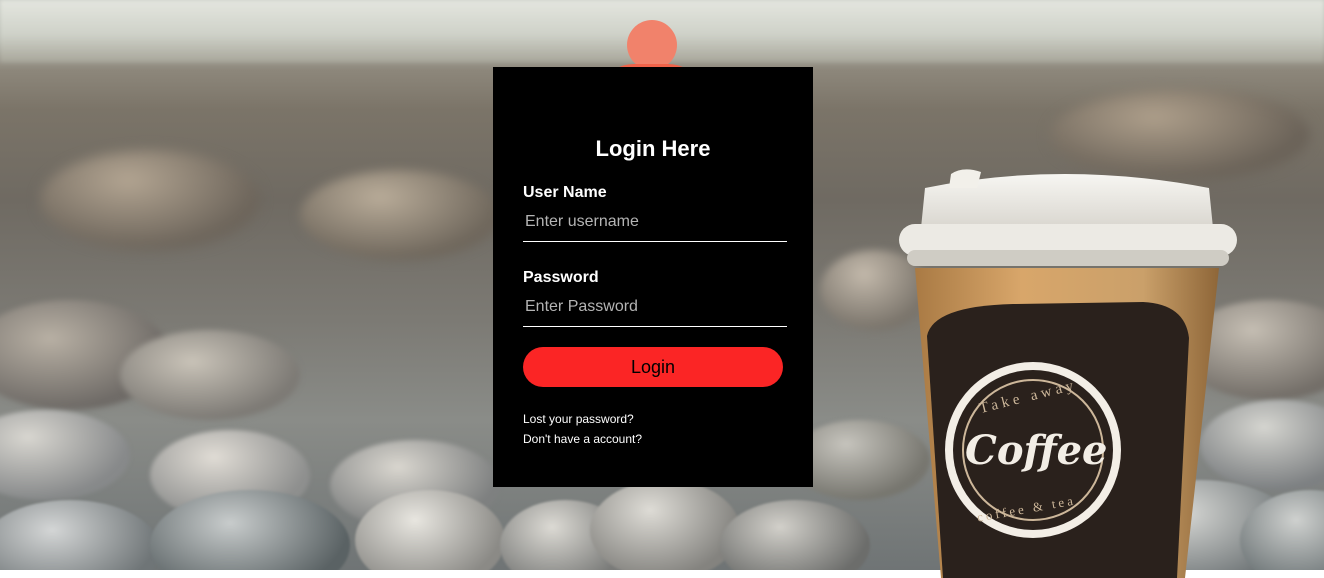 The width and height of the screenshot is (1324, 578). I want to click on avatar-head, so click(652, 45).